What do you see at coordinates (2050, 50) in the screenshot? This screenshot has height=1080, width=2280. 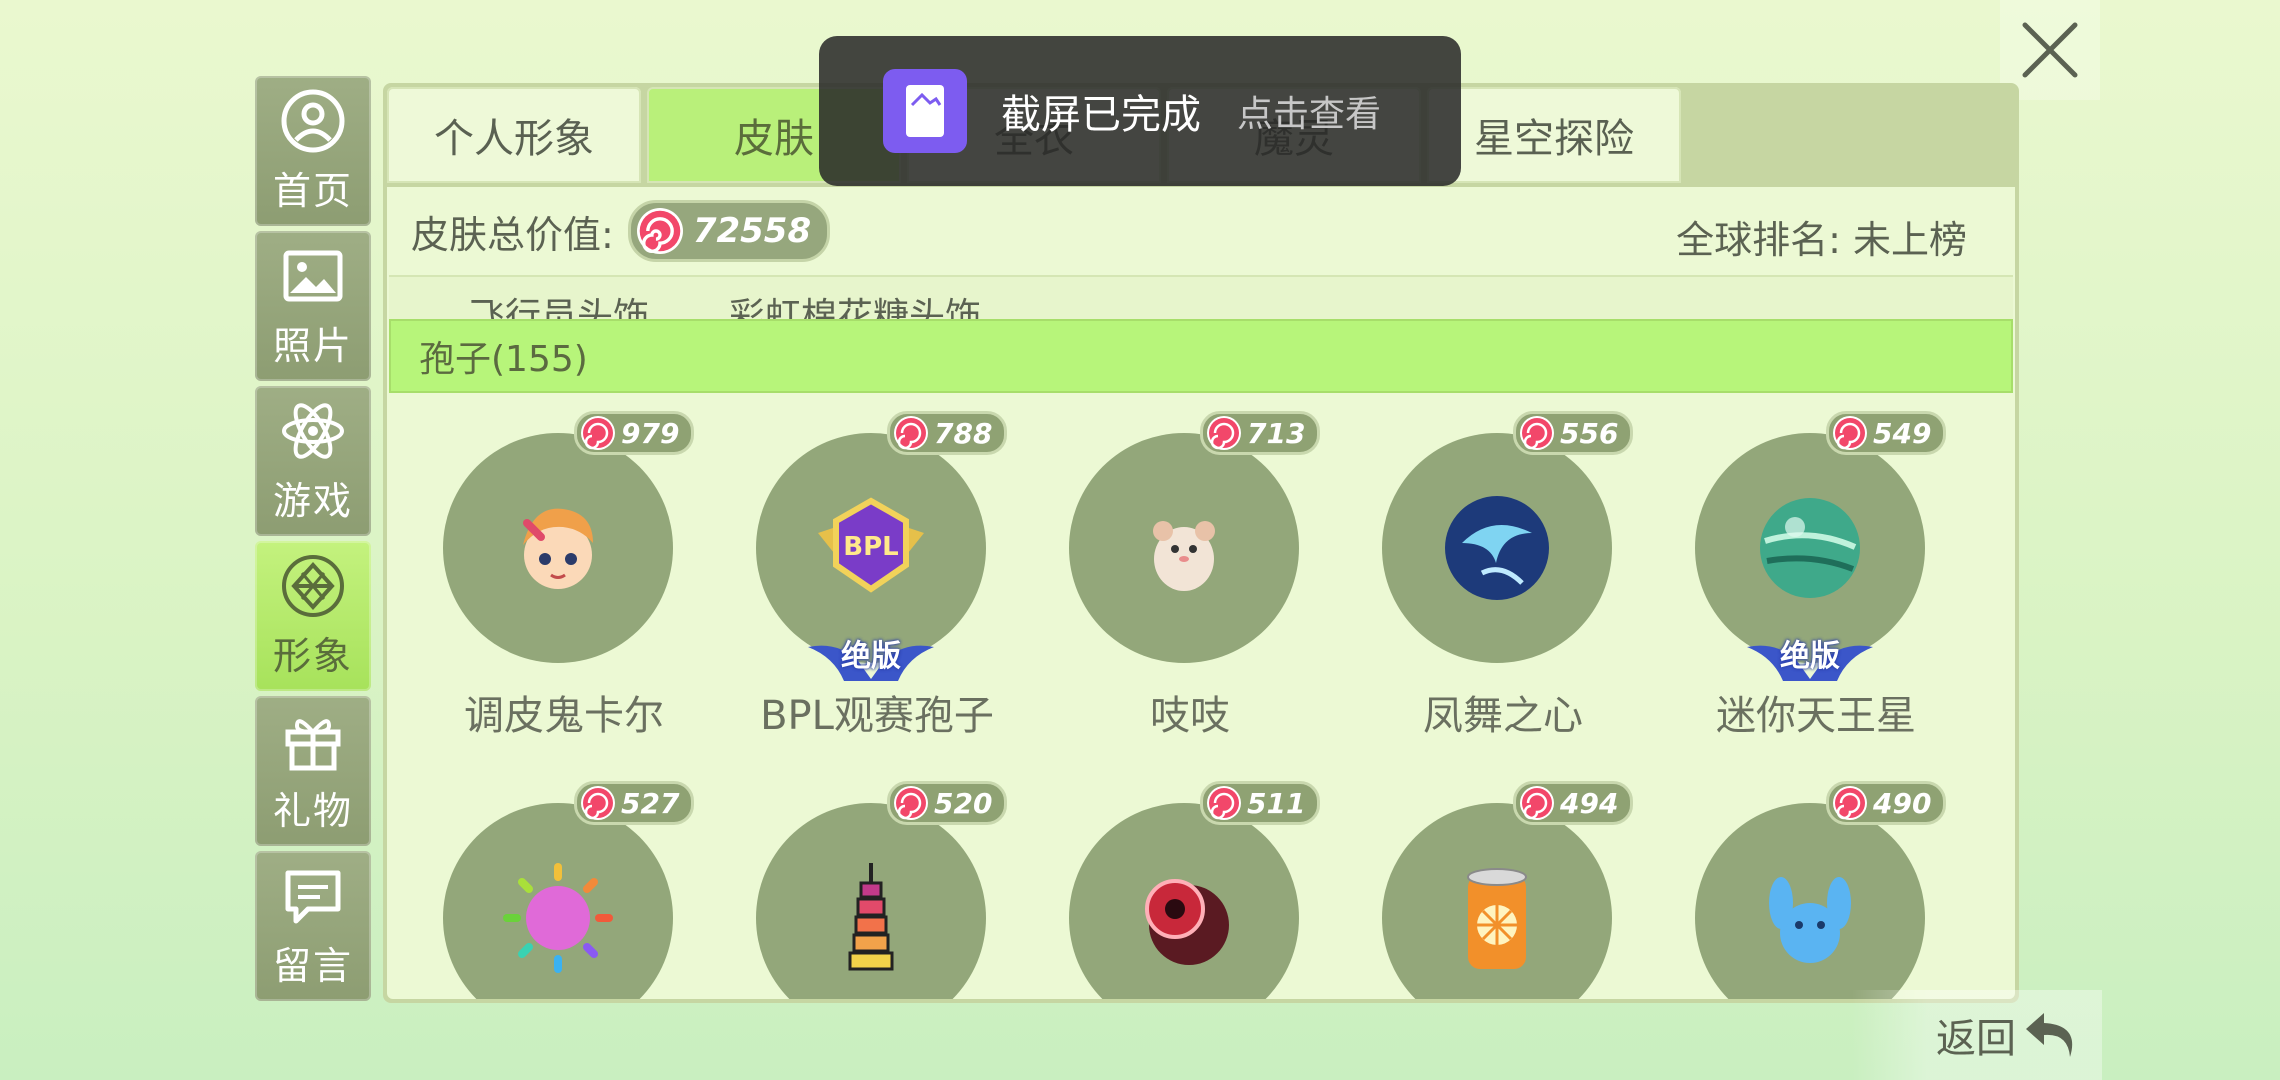 I see `close-icon` at bounding box center [2050, 50].